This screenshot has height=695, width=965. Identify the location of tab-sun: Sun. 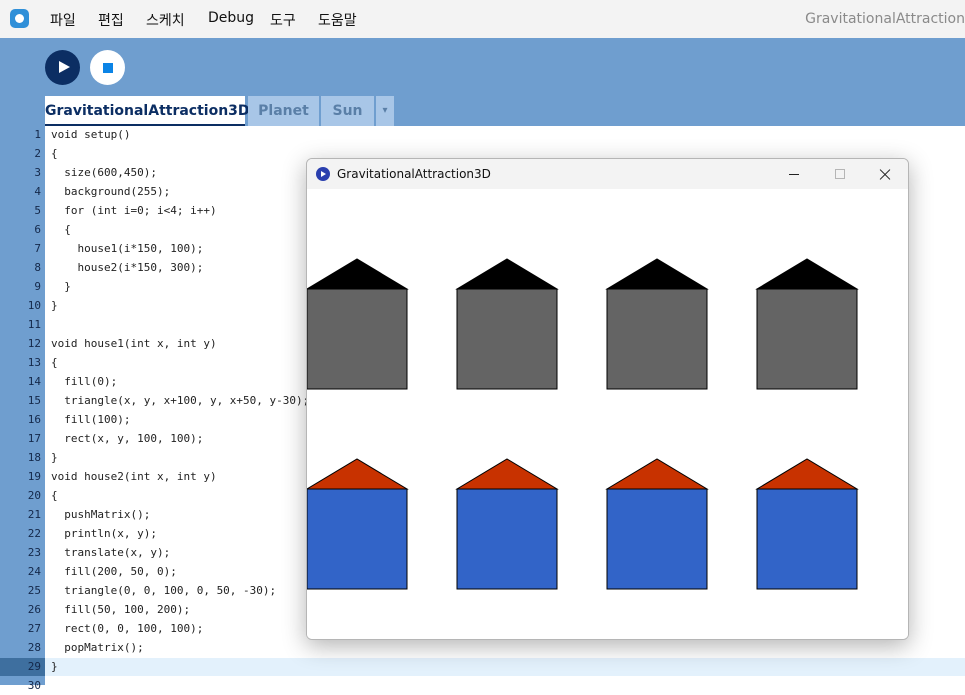
(347, 111).